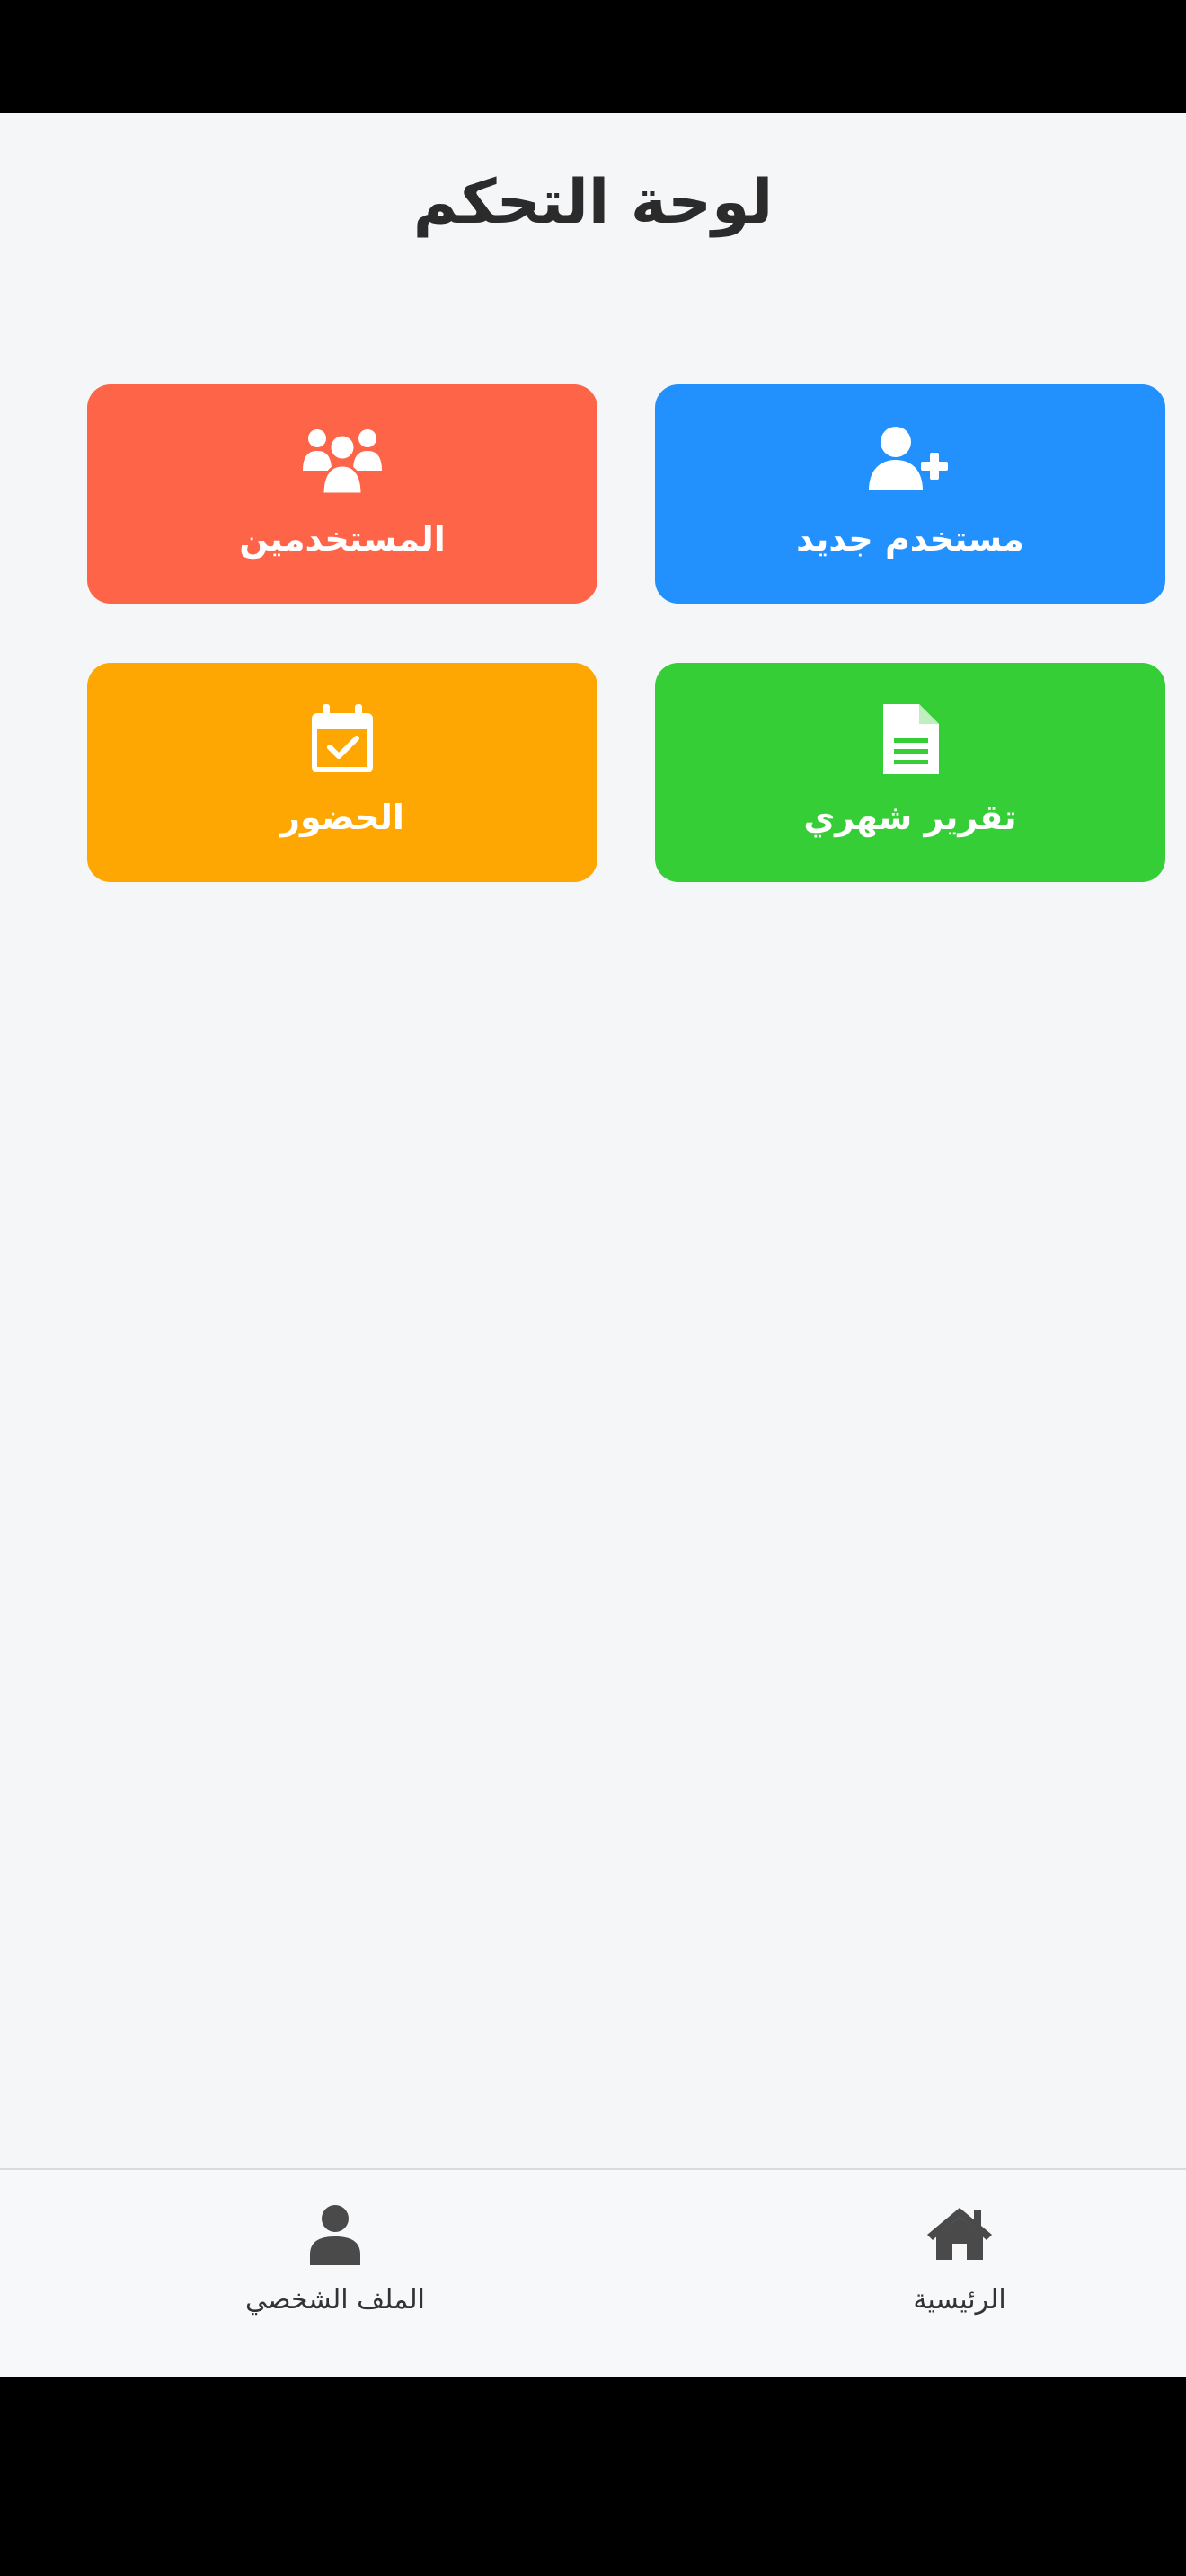  What do you see at coordinates (593, 202) in the screenshot?
I see `page-title: لوحة التحكم` at bounding box center [593, 202].